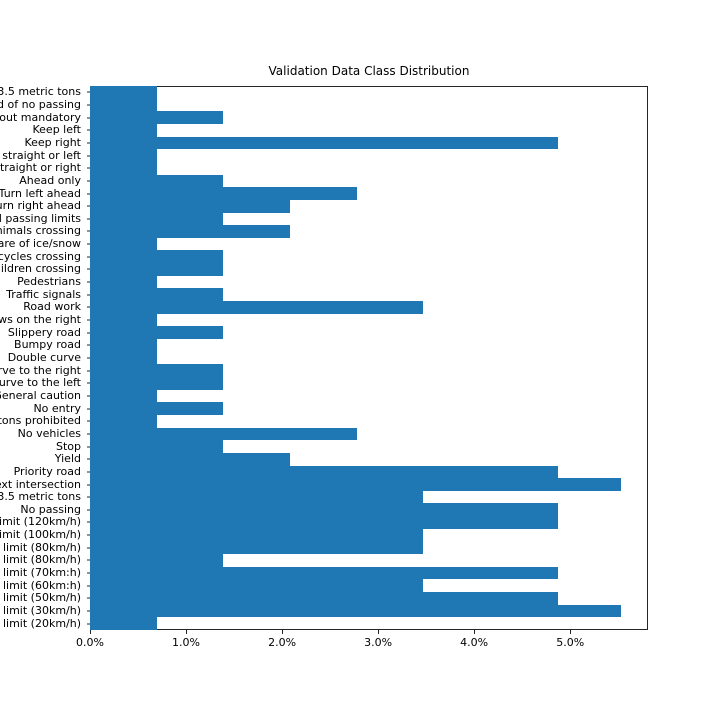 The height and width of the screenshot is (720, 720). I want to click on y-tick-label: Yield, so click(67, 459).